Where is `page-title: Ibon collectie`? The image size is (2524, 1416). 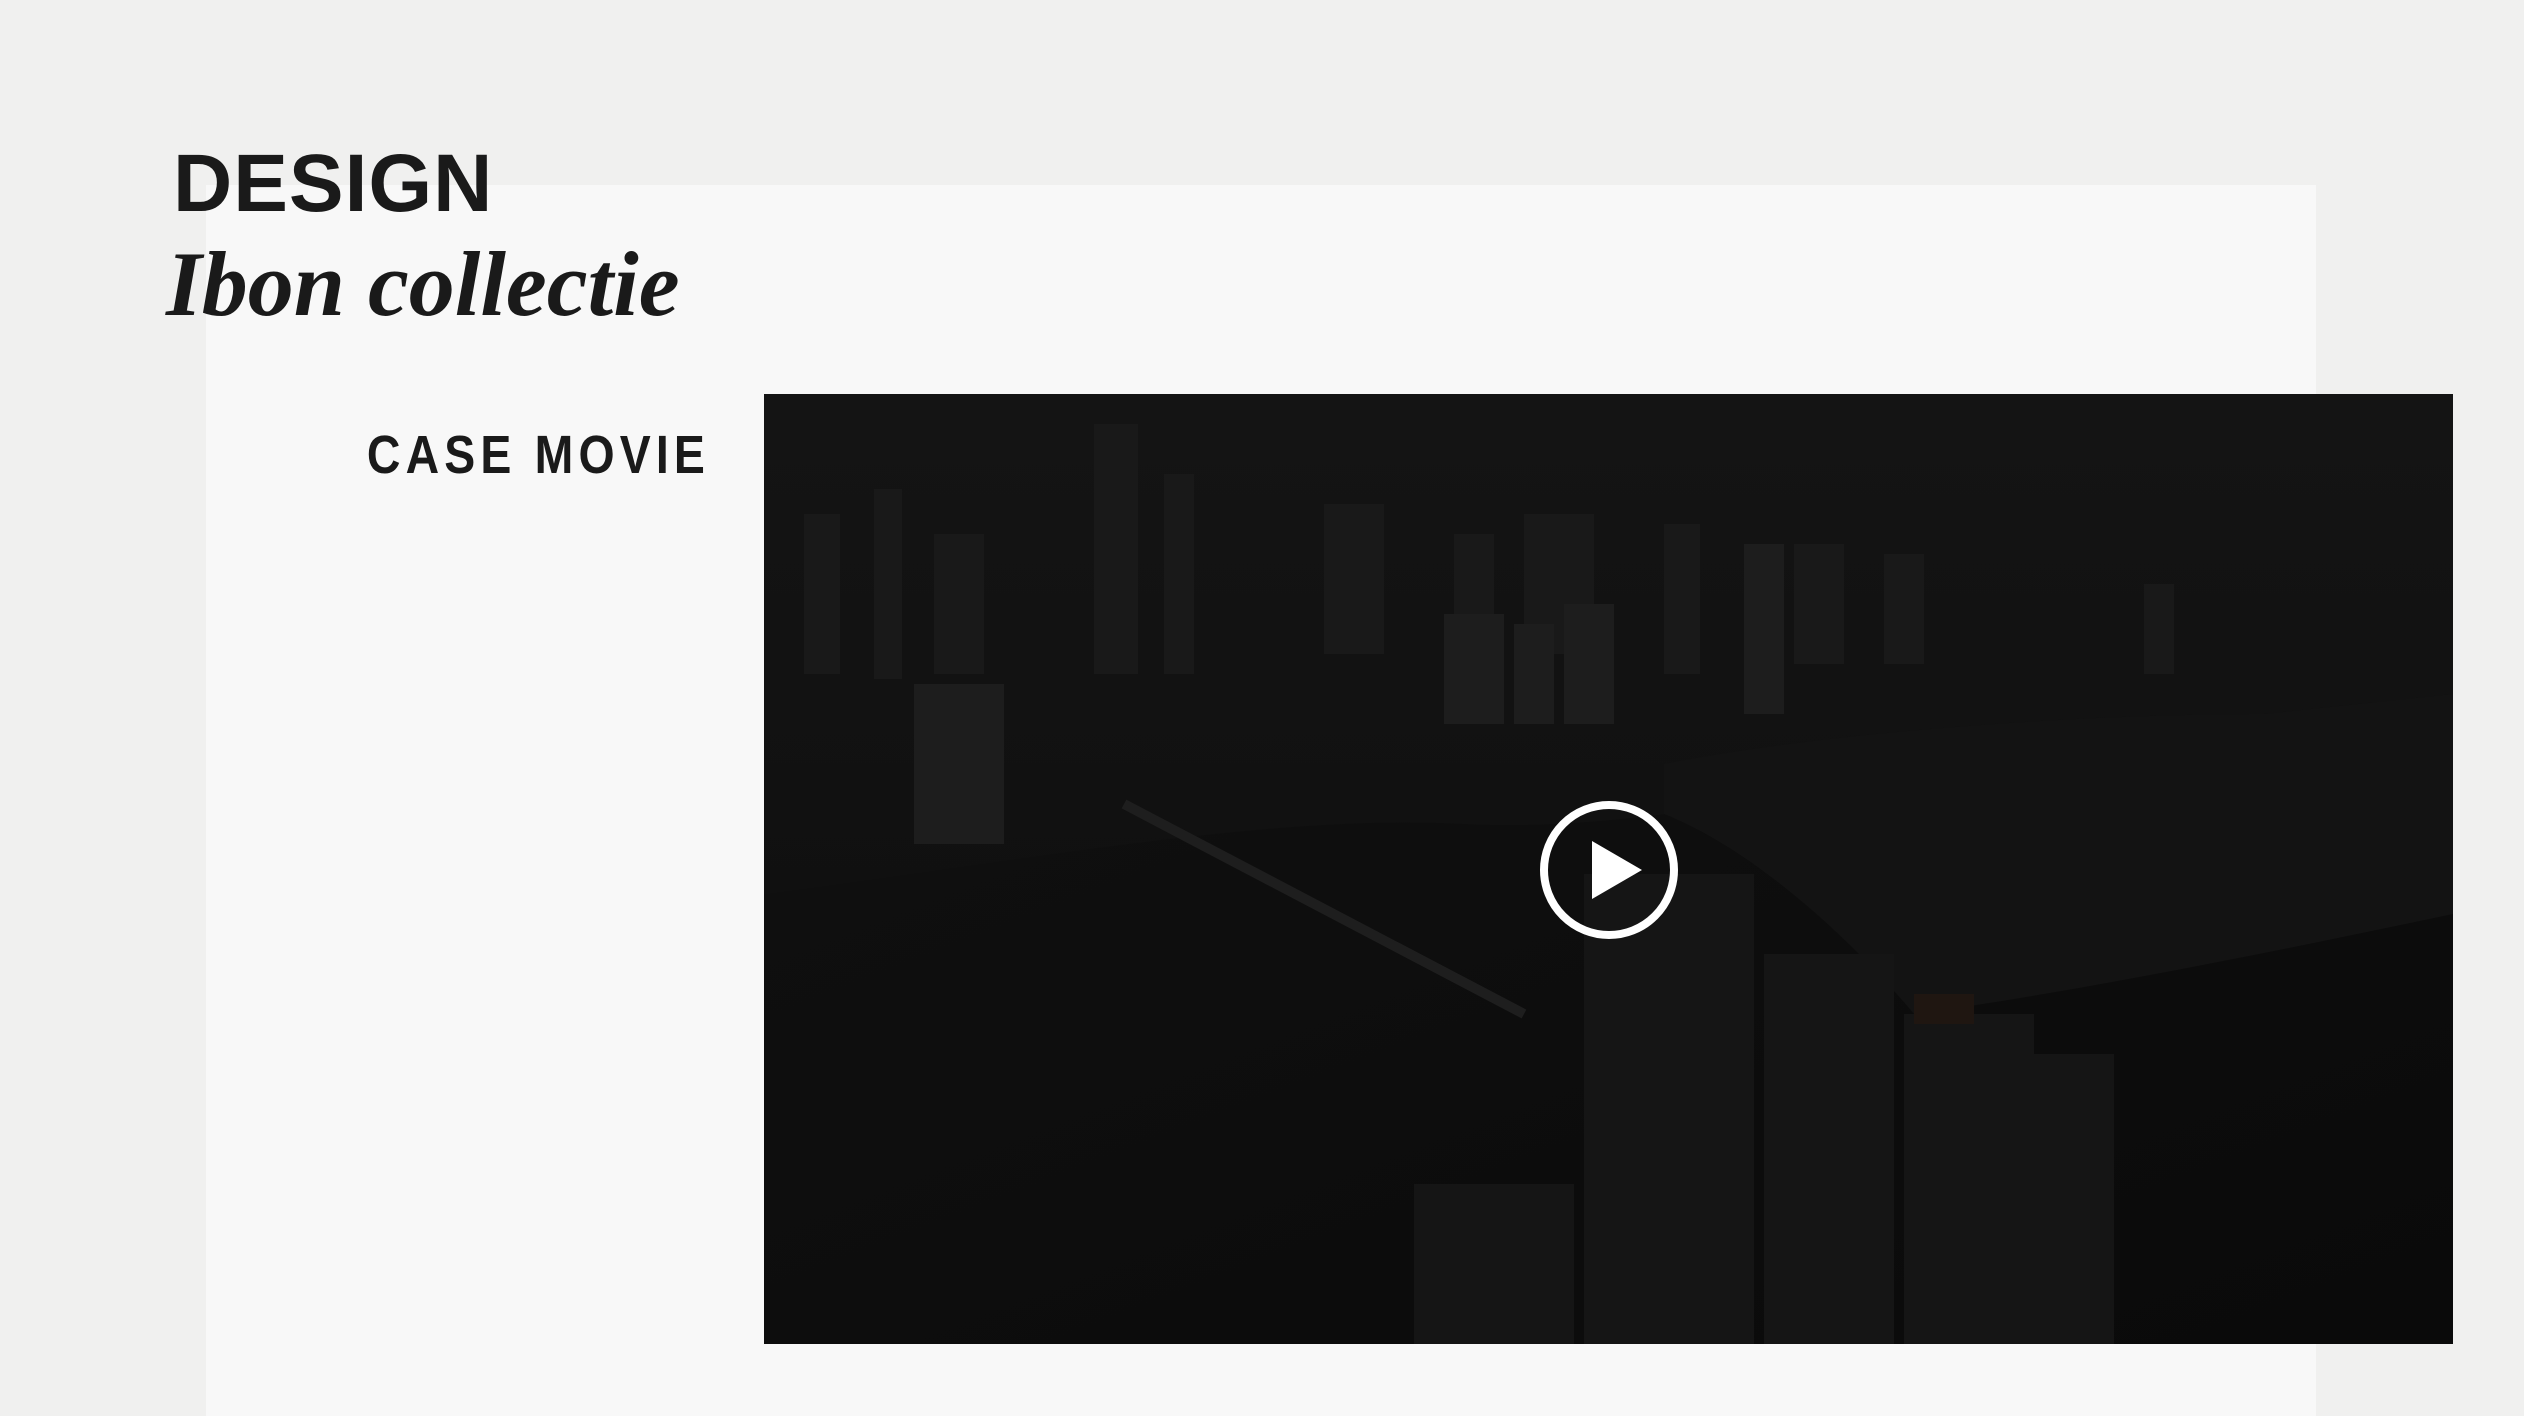
page-title: Ibon collectie is located at coordinates (423, 284).